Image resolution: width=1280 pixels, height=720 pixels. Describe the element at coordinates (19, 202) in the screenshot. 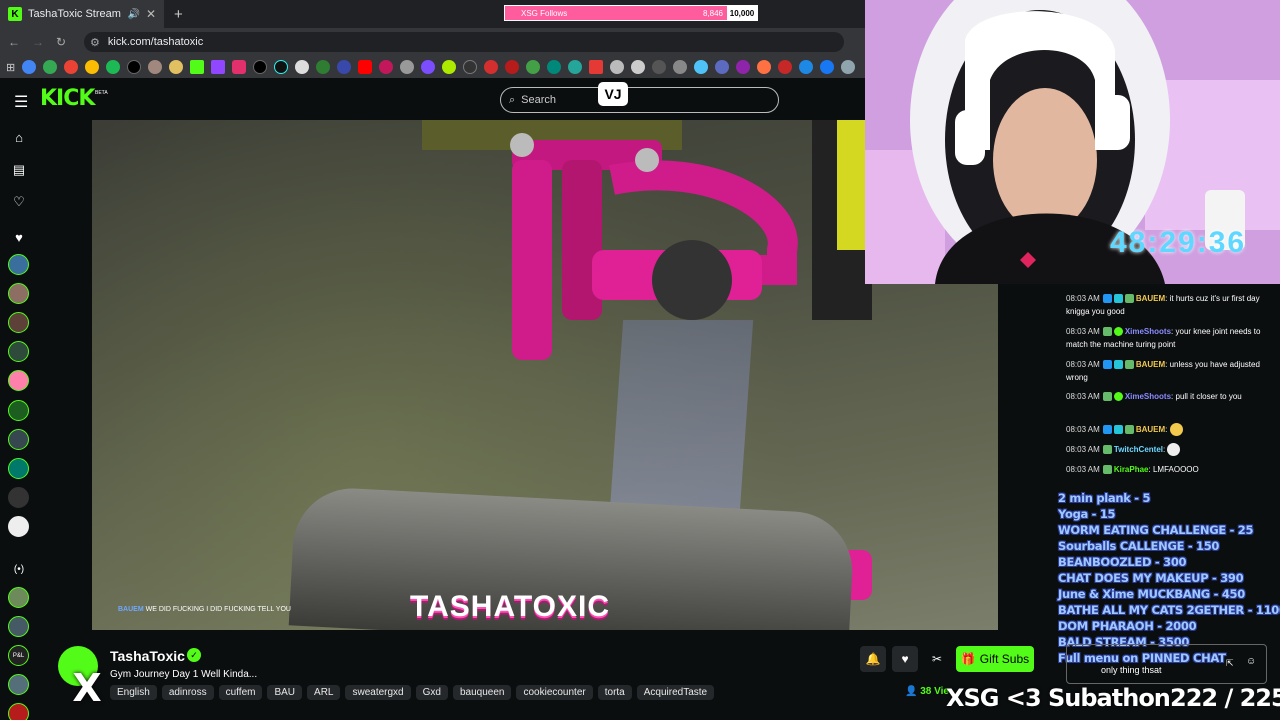

I see `following-icon: ♡` at that location.